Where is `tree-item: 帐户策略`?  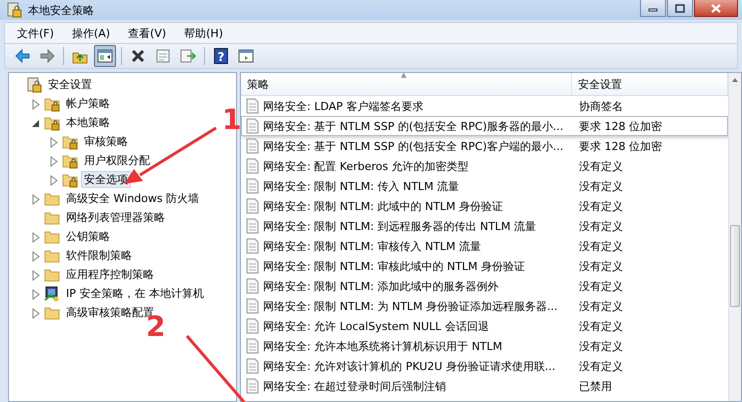 tree-item: 帐户策略 is located at coordinates (88, 103).